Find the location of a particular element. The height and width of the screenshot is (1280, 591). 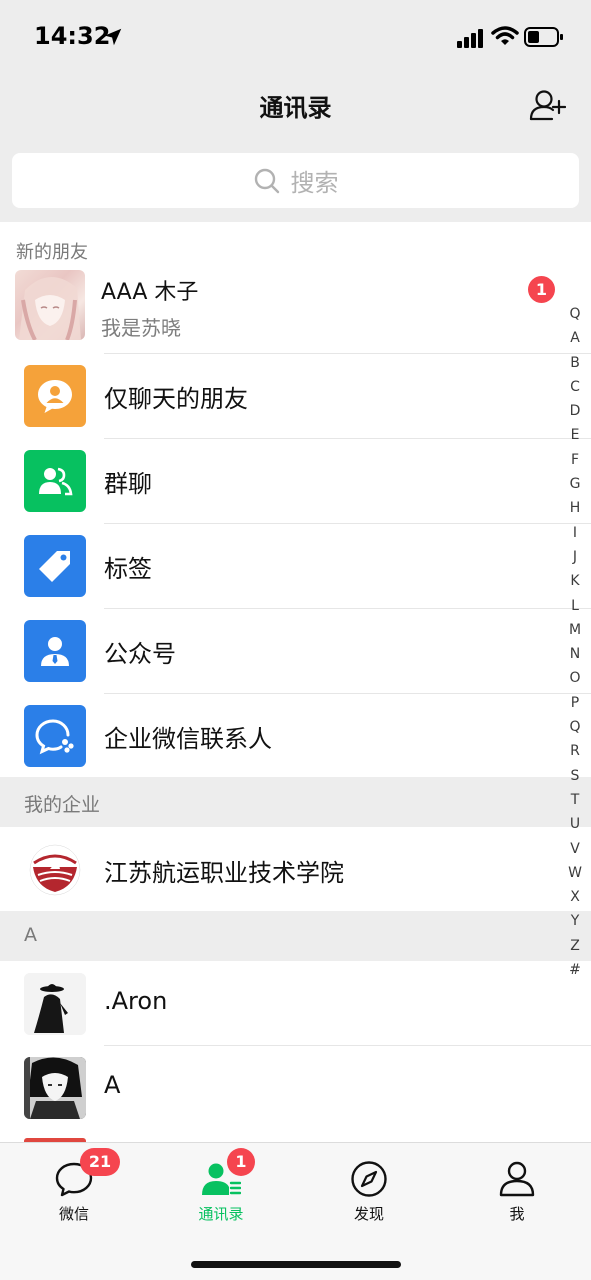

menu-item-label: 标签 is located at coordinates (128, 569).